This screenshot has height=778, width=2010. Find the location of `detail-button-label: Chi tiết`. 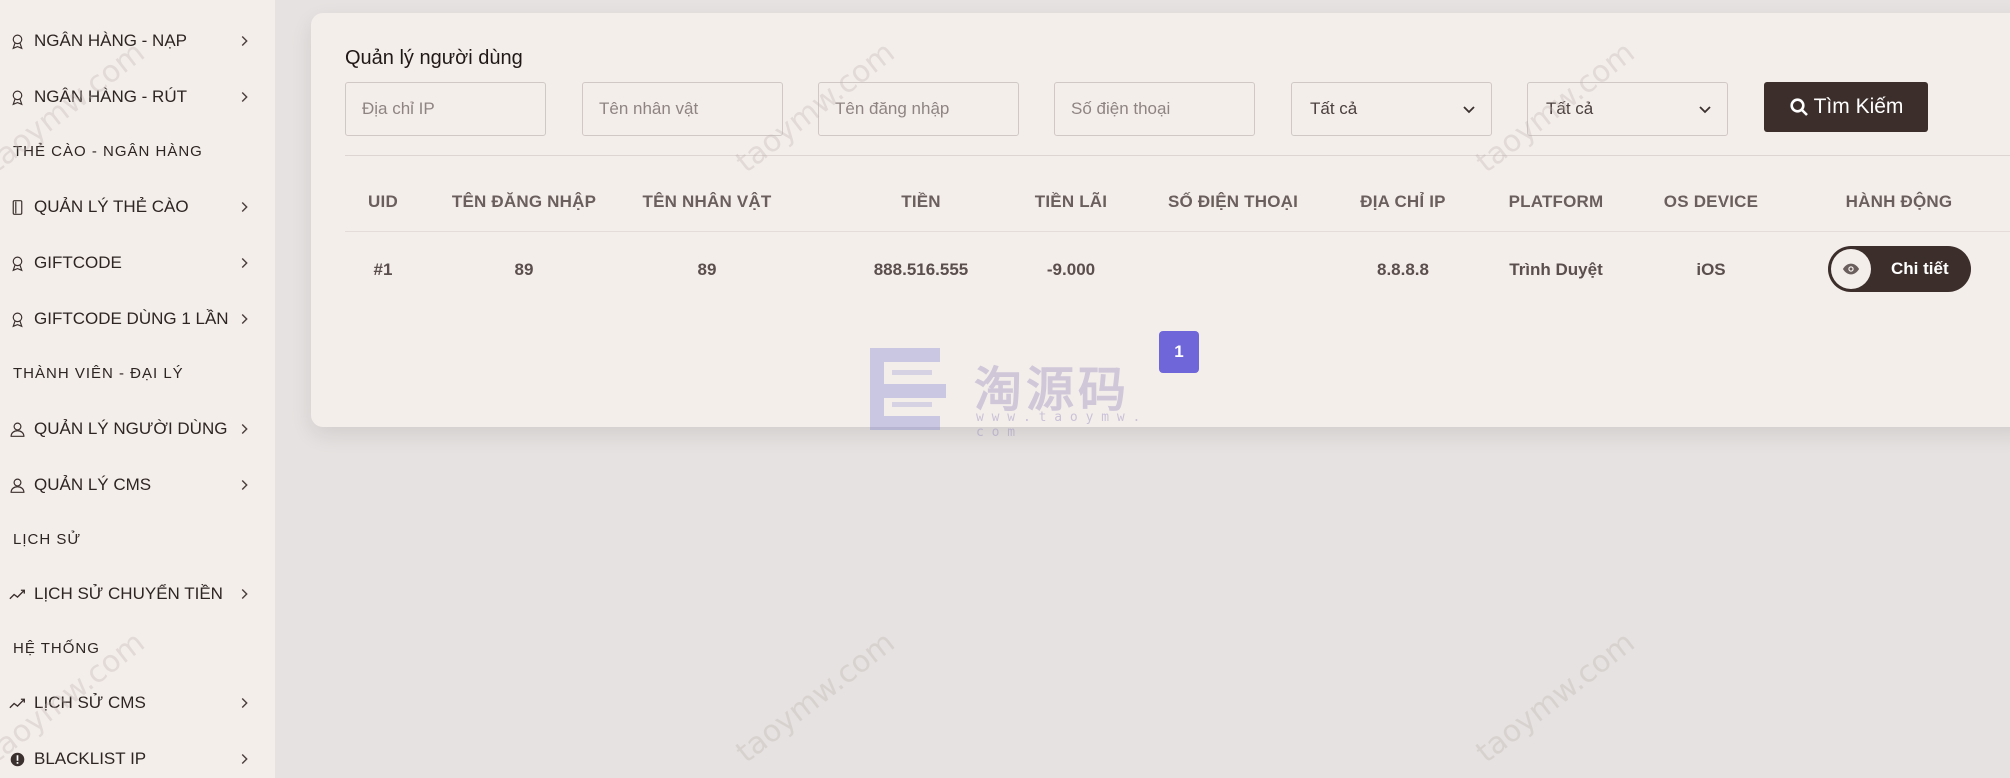

detail-button-label: Chi tiết is located at coordinates (1920, 268).